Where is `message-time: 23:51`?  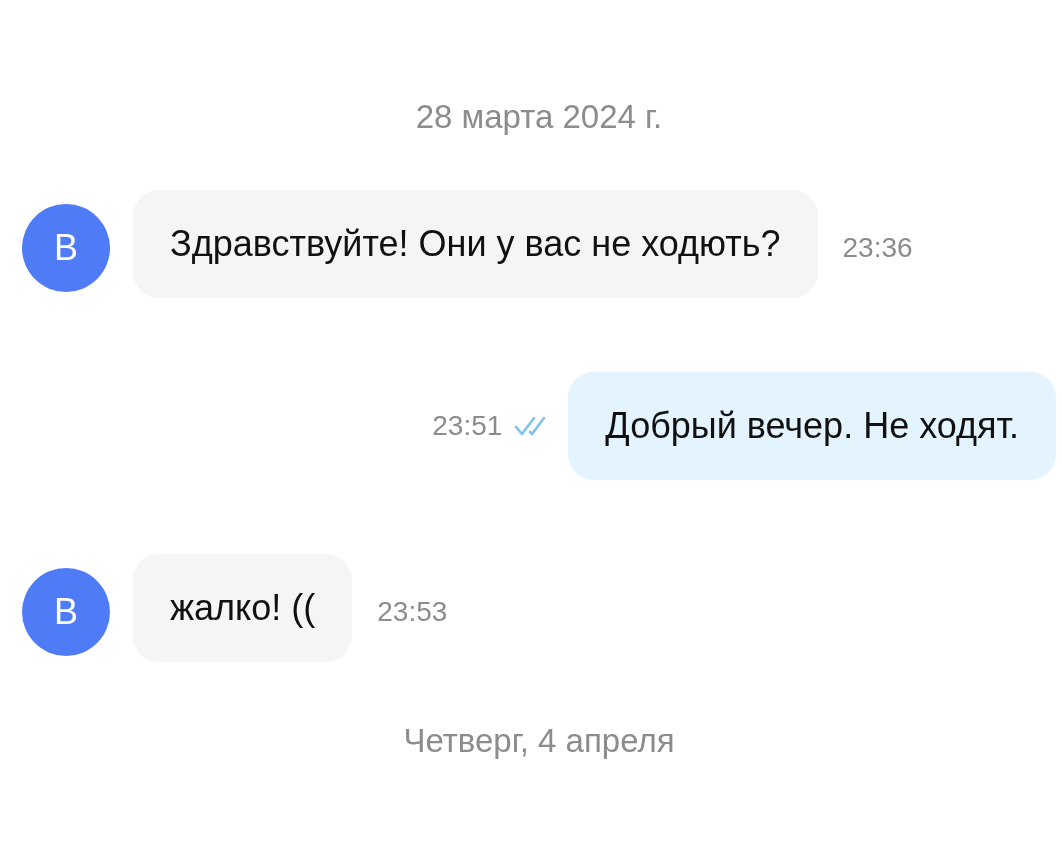
message-time: 23:51 is located at coordinates (467, 426).